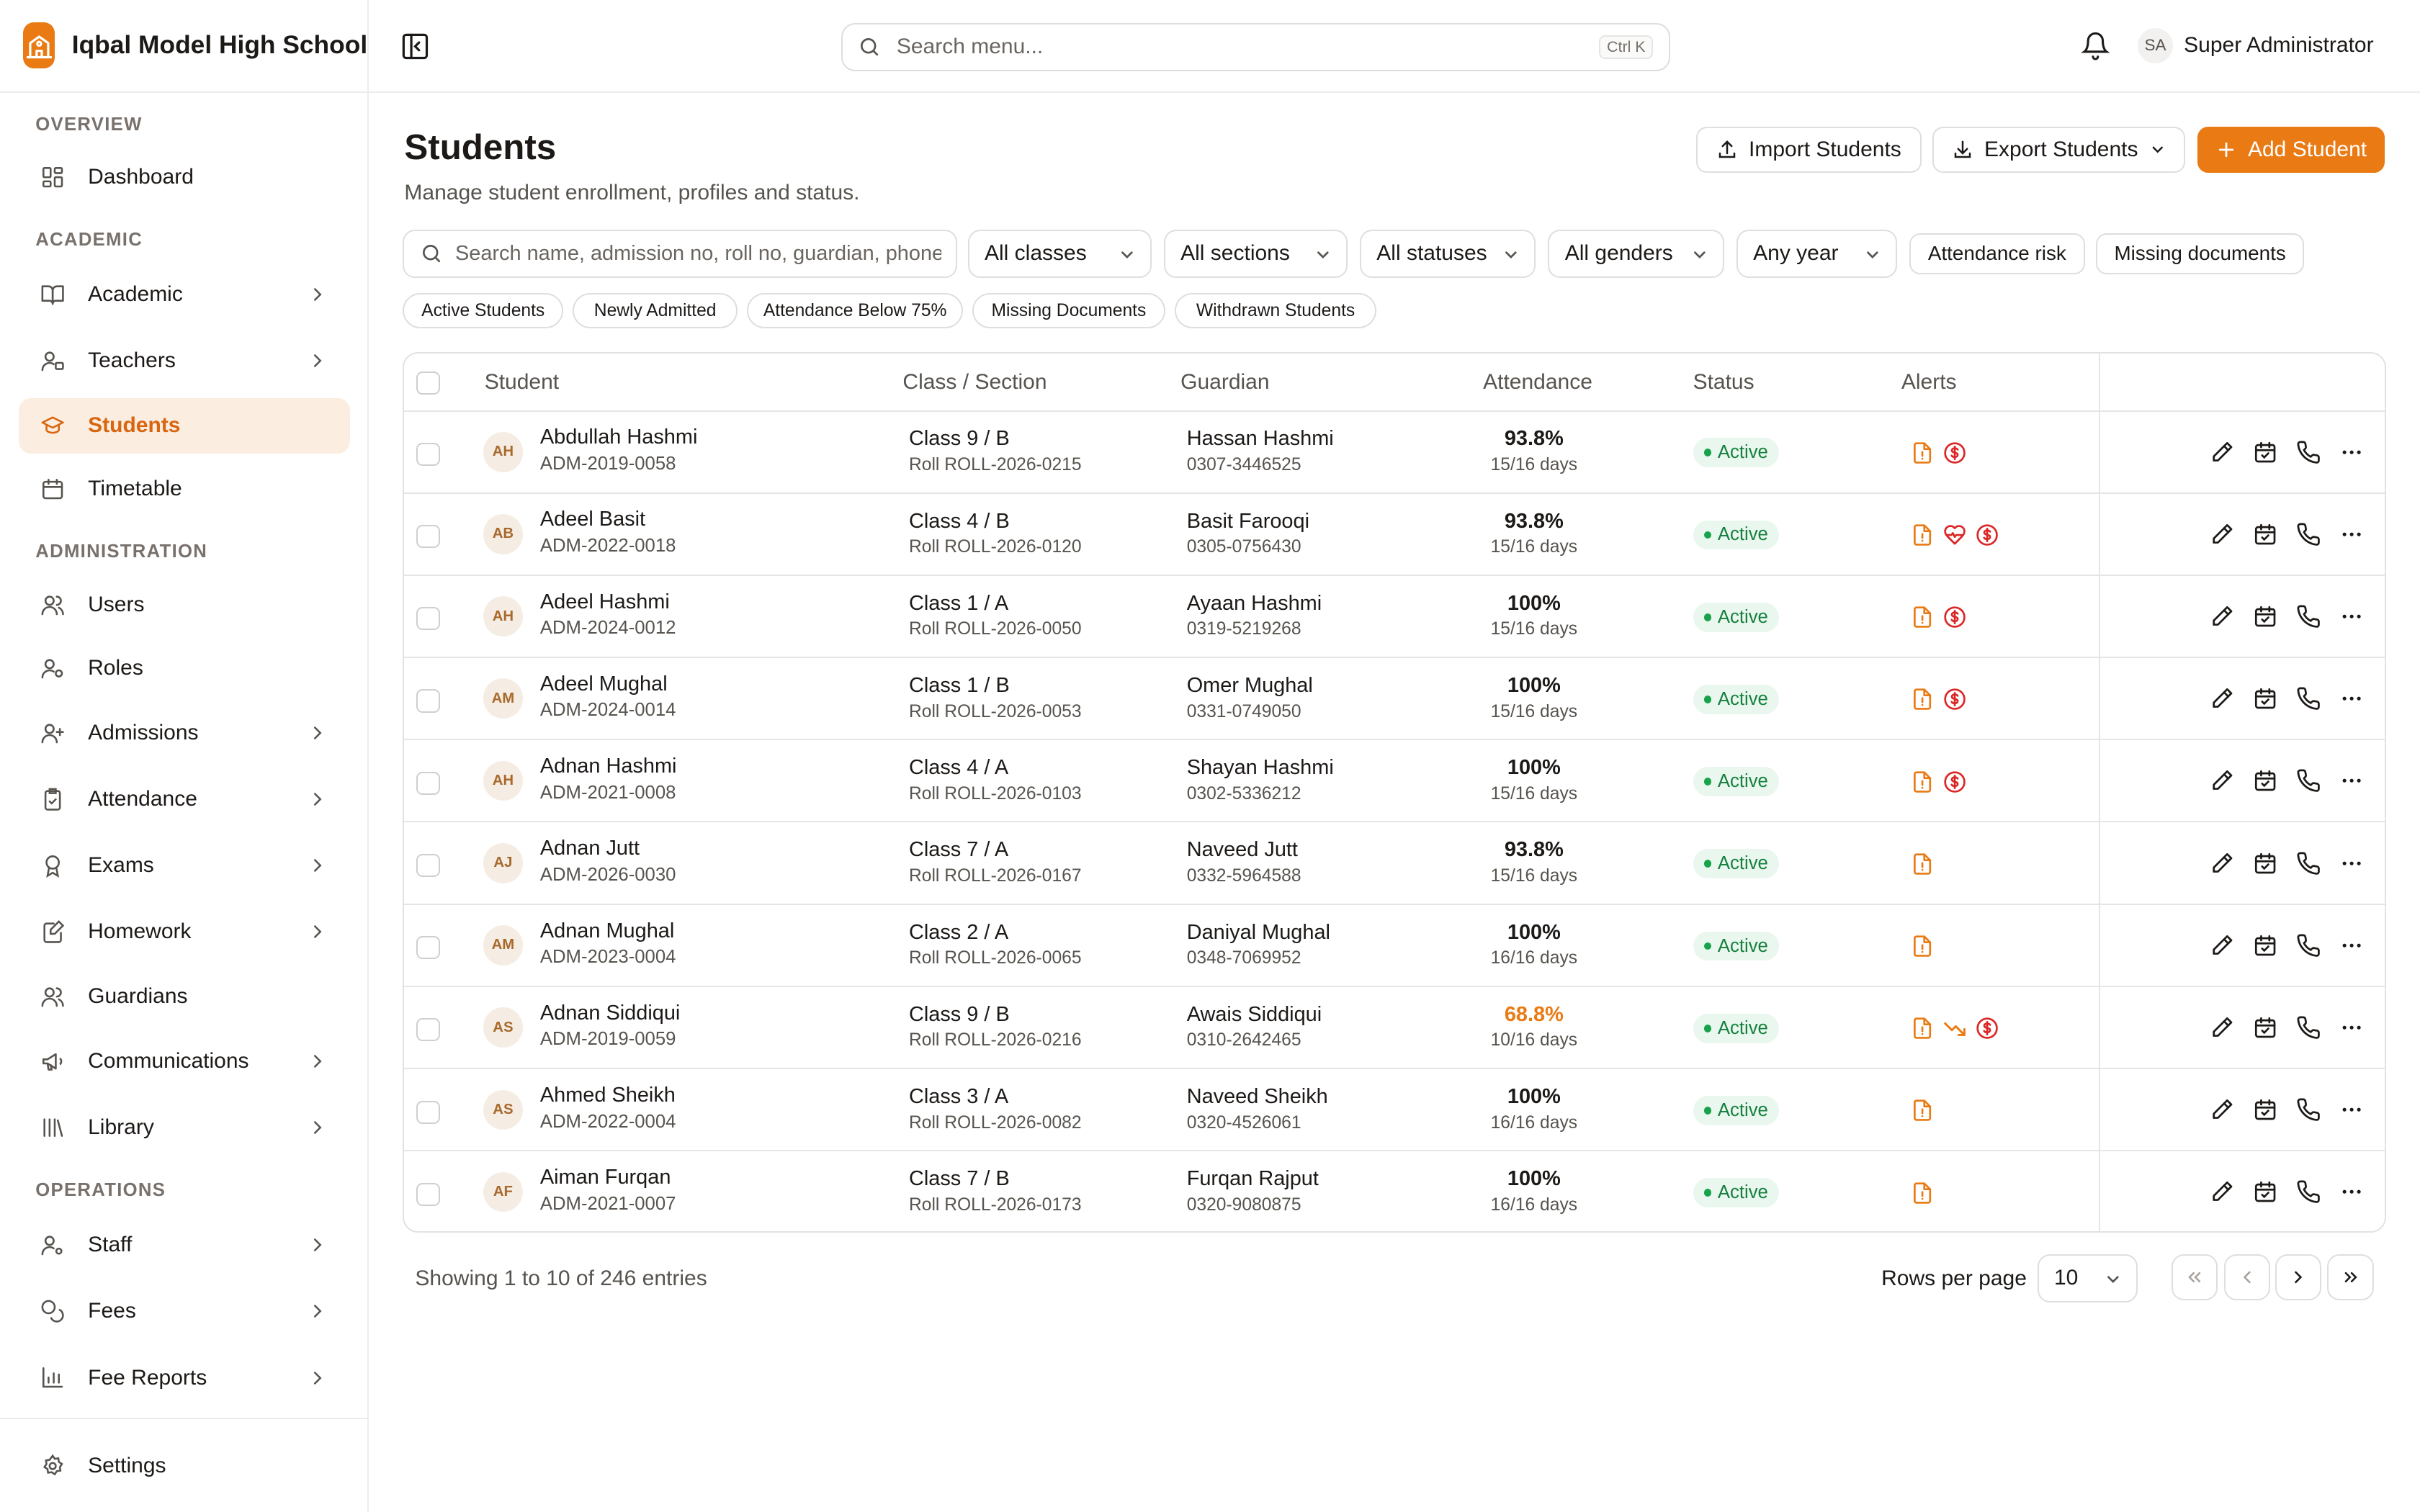 This screenshot has height=1512, width=2420. I want to click on select-all-checkbox, so click(428, 383).